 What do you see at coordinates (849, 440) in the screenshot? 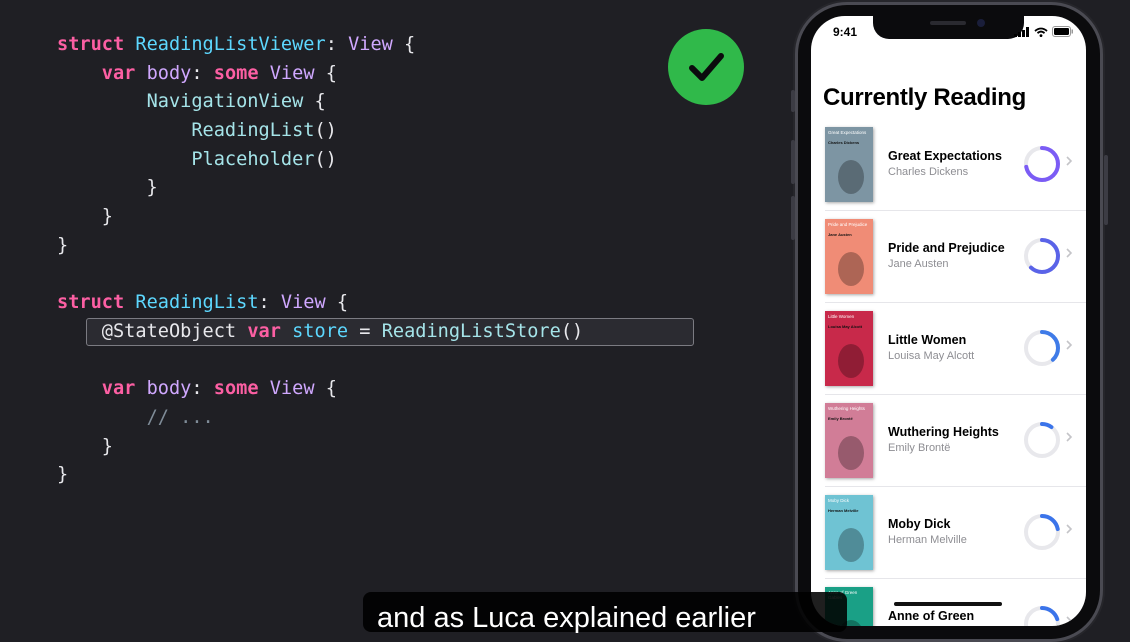
I see `book-cover: Wuthering Heights Emily Brontë` at bounding box center [849, 440].